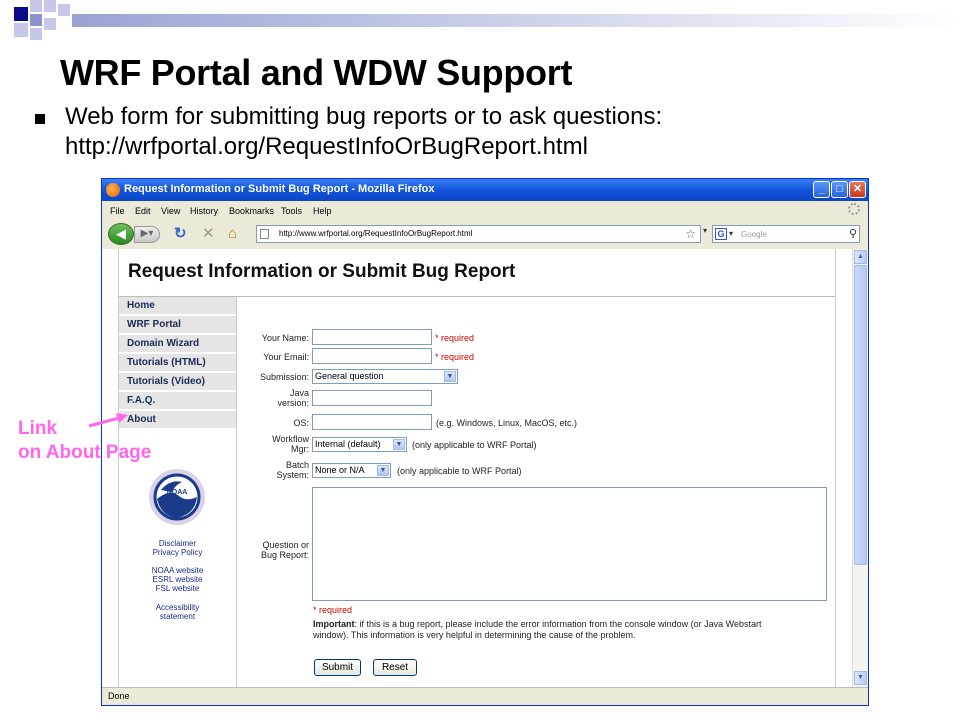 The width and height of the screenshot is (960, 720). Describe the element at coordinates (337, 667) in the screenshot. I see `submit-button: Submit` at that location.